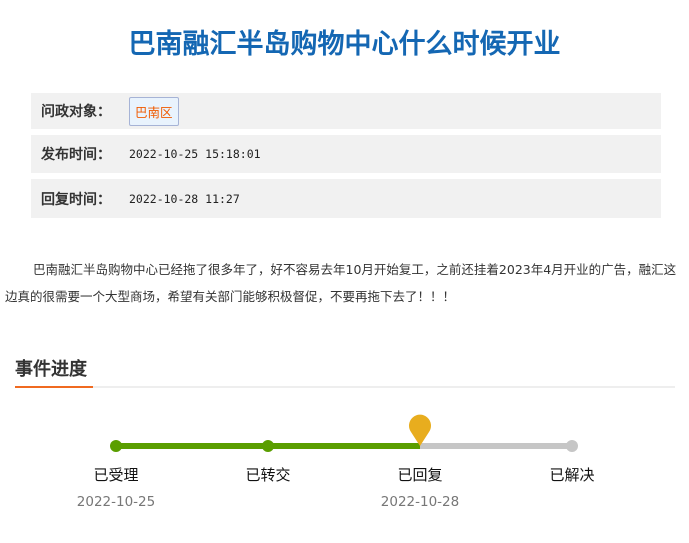  What do you see at coordinates (116, 475) in the screenshot?
I see `step-label: 已受理` at bounding box center [116, 475].